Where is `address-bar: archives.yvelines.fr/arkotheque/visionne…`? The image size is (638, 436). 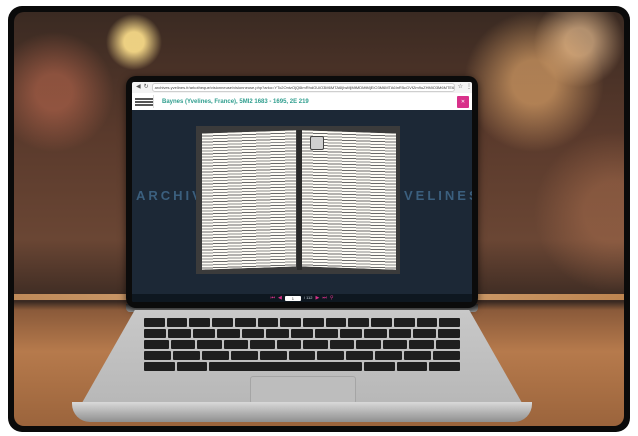 address-bar: archives.yvelines.fr/arkotheque/visionne… is located at coordinates (303, 87).